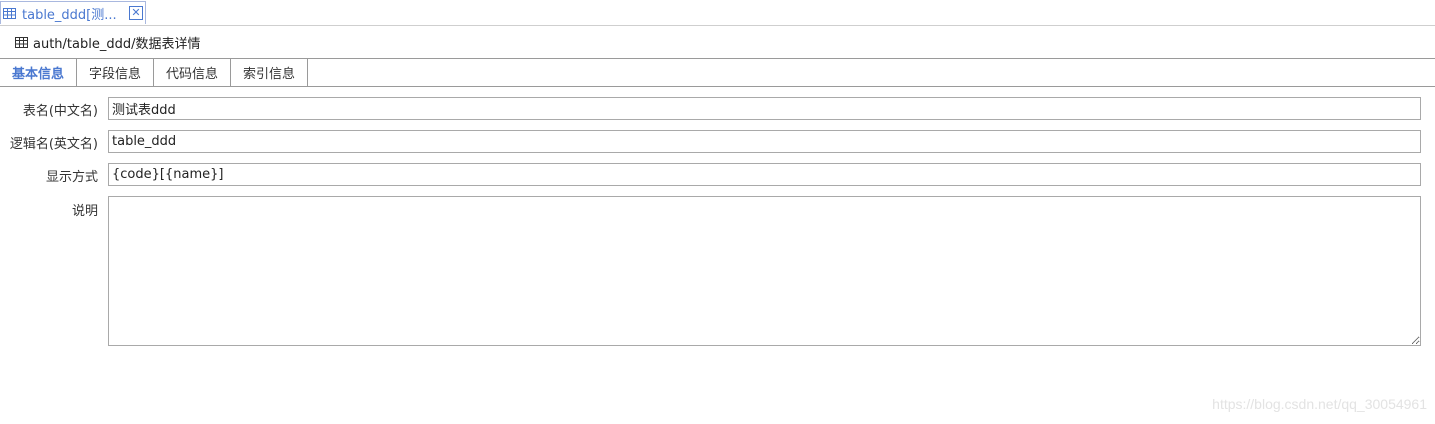 This screenshot has width=1435, height=424. What do you see at coordinates (192, 72) in the screenshot?
I see `tab-code-info: 代码信息` at bounding box center [192, 72].